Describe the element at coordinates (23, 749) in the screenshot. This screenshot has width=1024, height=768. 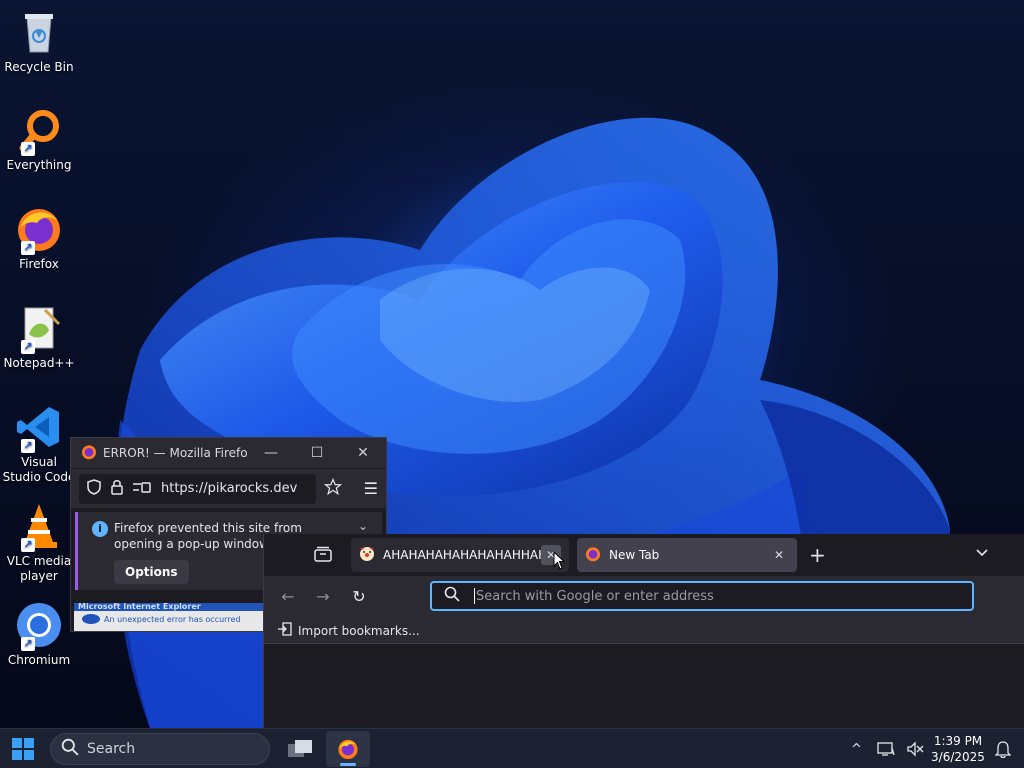
I see `start-button` at that location.